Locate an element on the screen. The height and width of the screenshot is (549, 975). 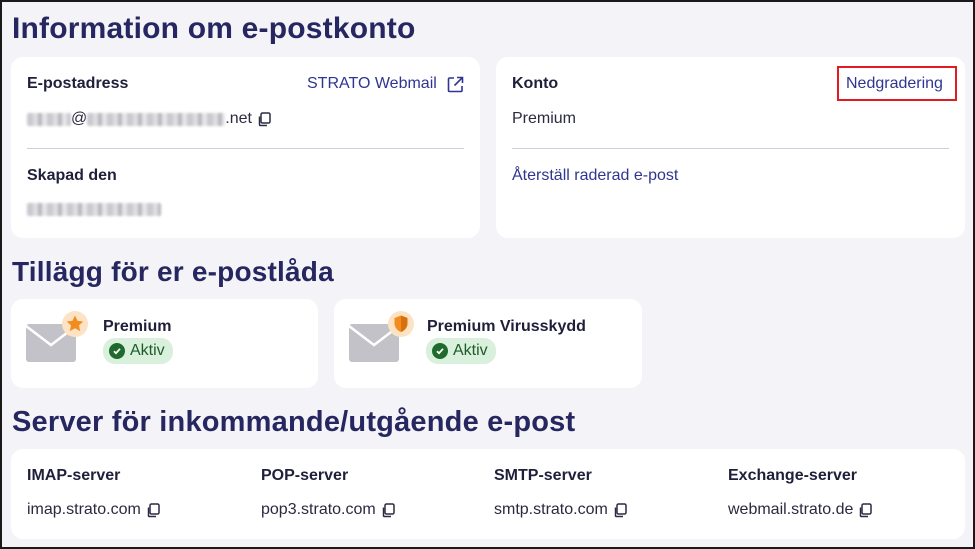
addon-card-premium: Premium Aktiv is located at coordinates (164, 343).